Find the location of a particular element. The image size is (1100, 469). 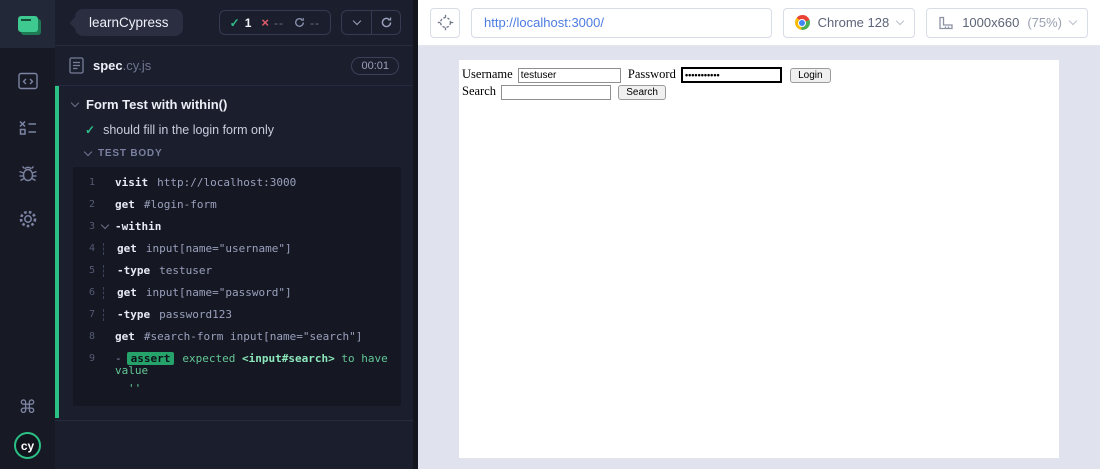

passed-check-icon: ✓ is located at coordinates (234, 22).